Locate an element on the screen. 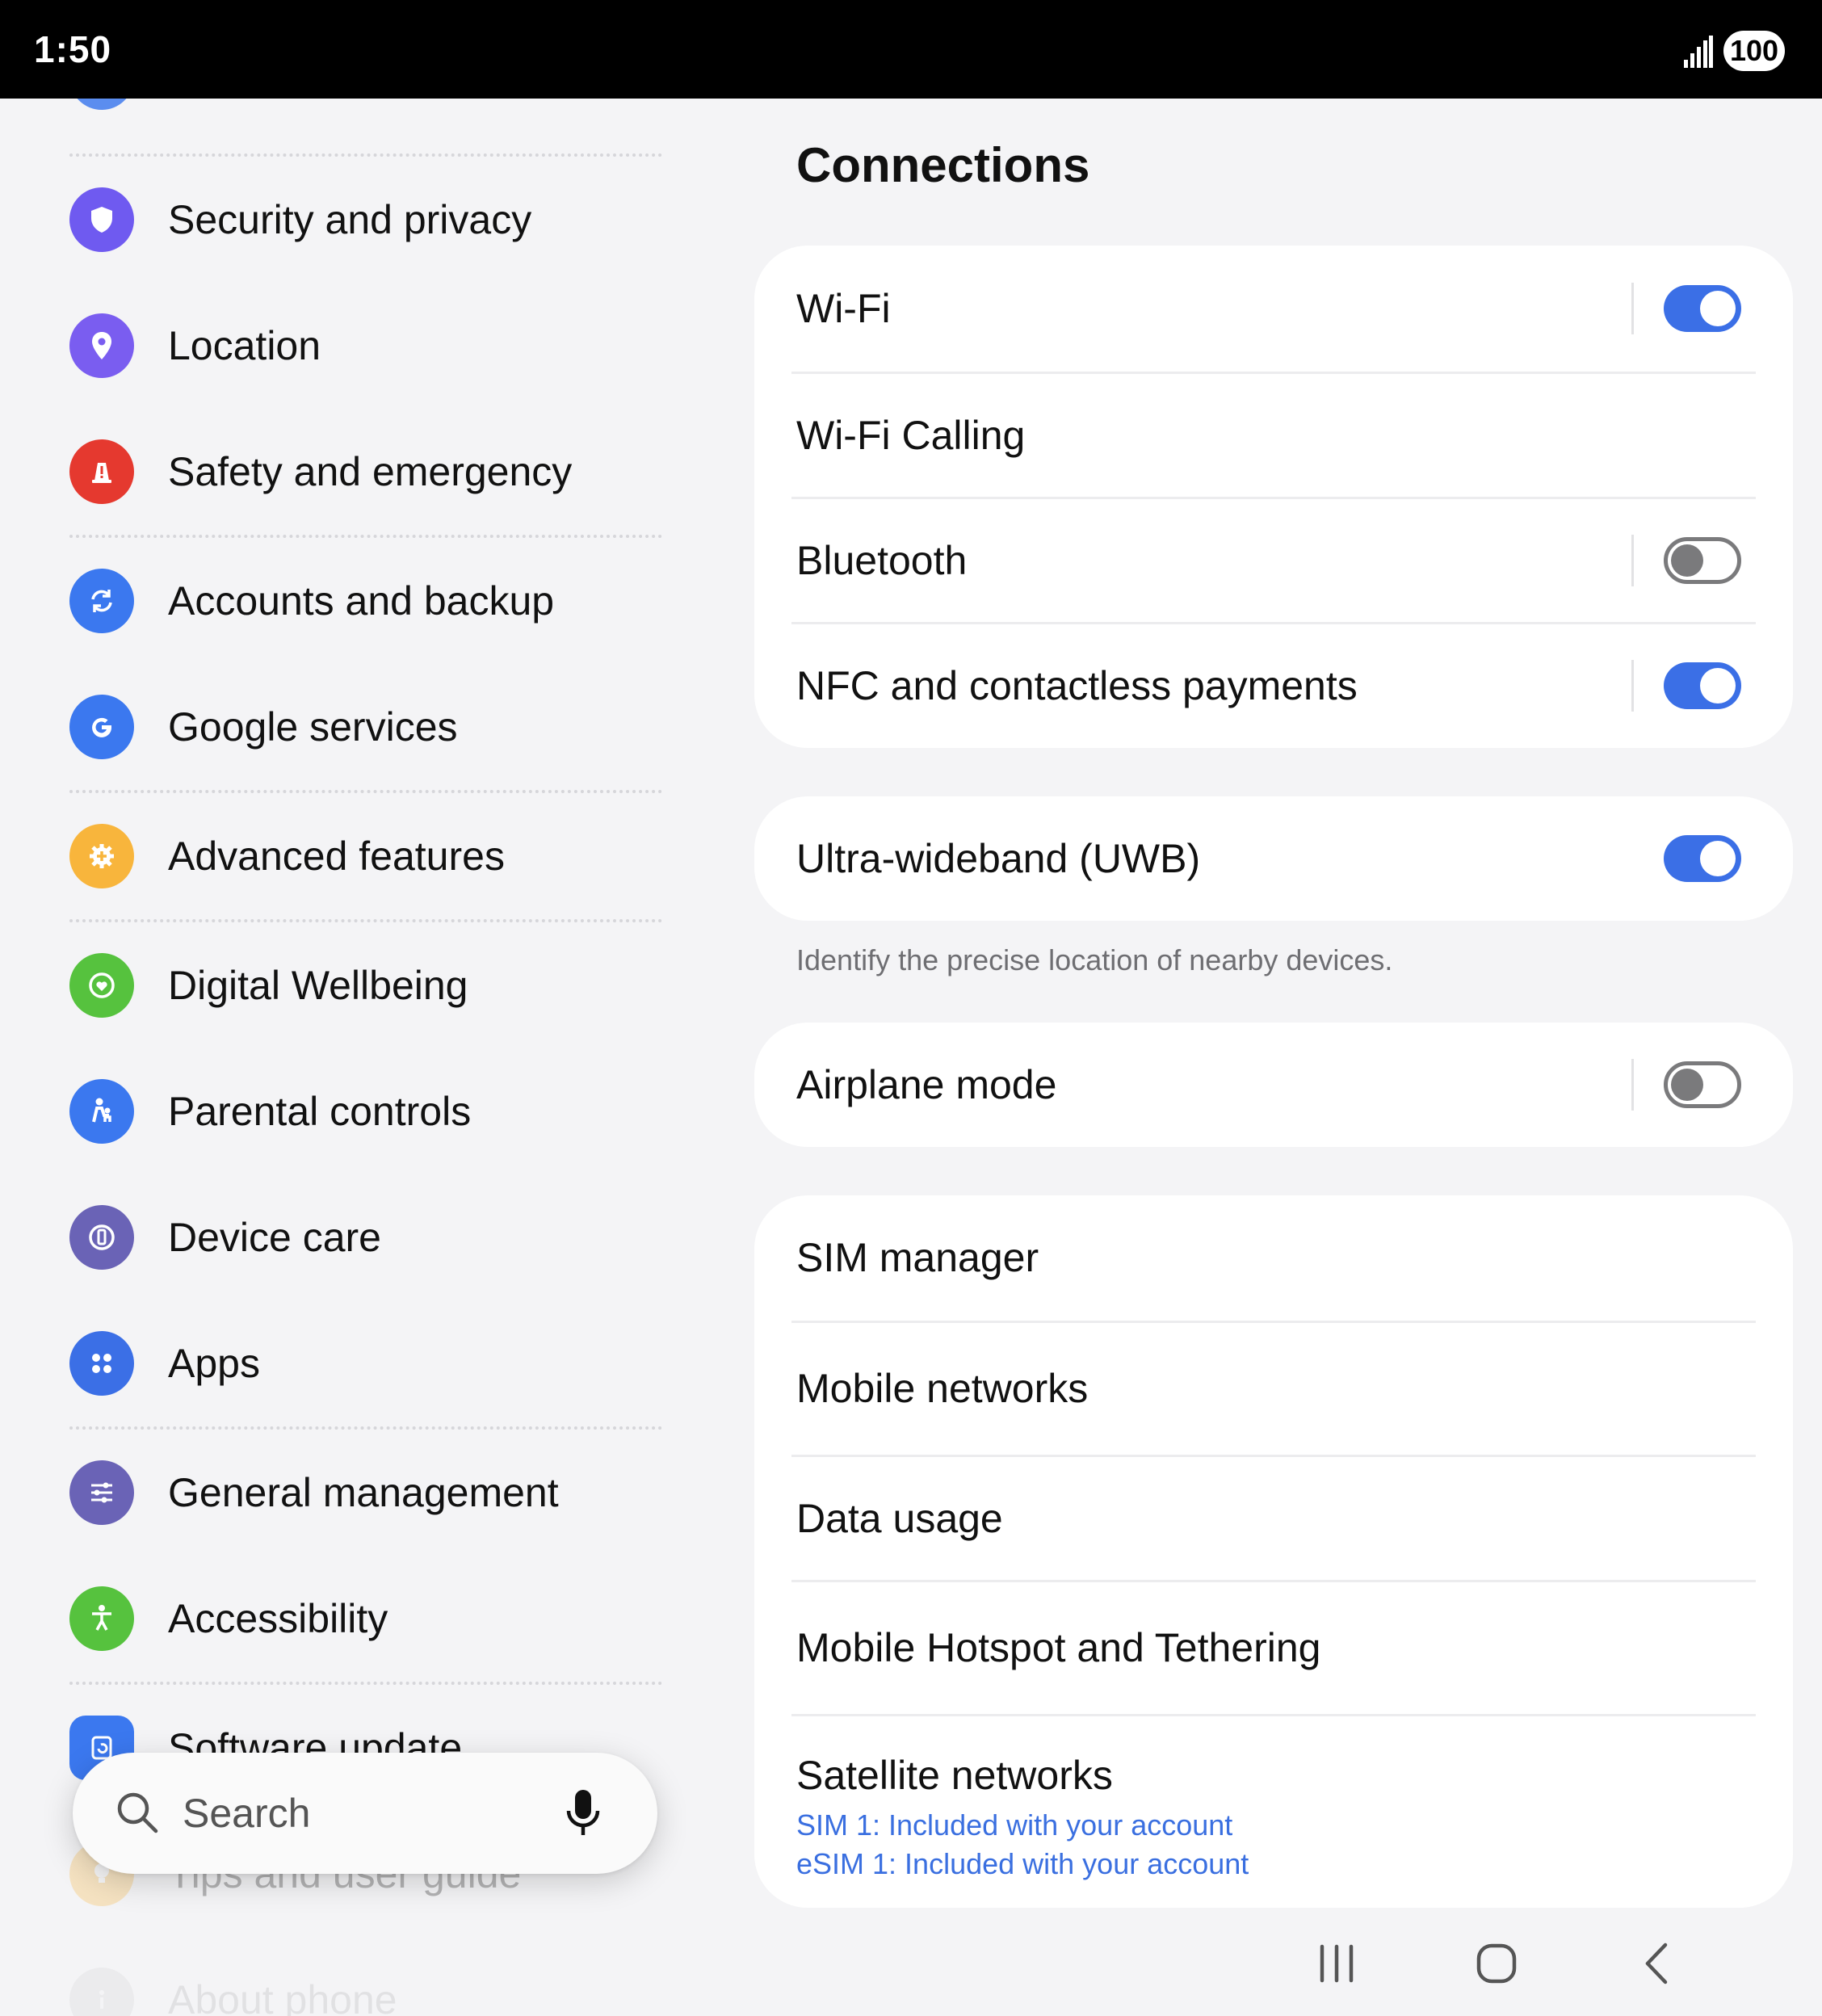  sim-manager-label: SIM manager is located at coordinates (917, 1257).